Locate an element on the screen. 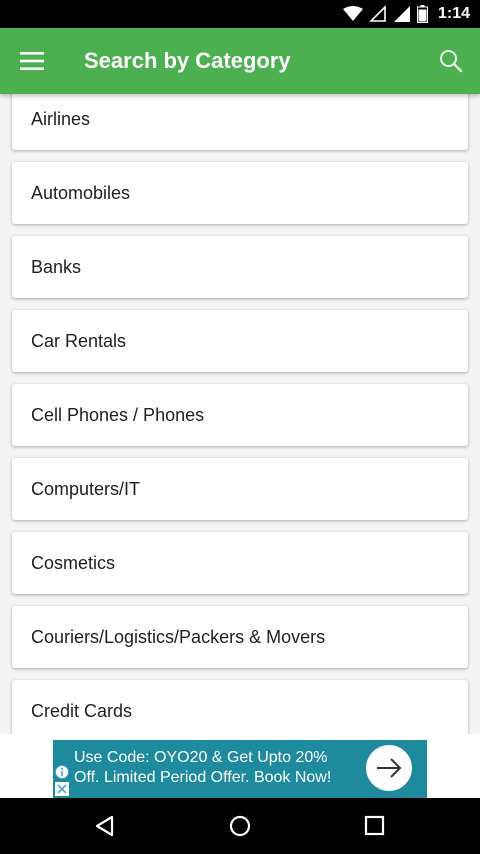 The height and width of the screenshot is (854, 480). category-label: Banks is located at coordinates (56, 267).